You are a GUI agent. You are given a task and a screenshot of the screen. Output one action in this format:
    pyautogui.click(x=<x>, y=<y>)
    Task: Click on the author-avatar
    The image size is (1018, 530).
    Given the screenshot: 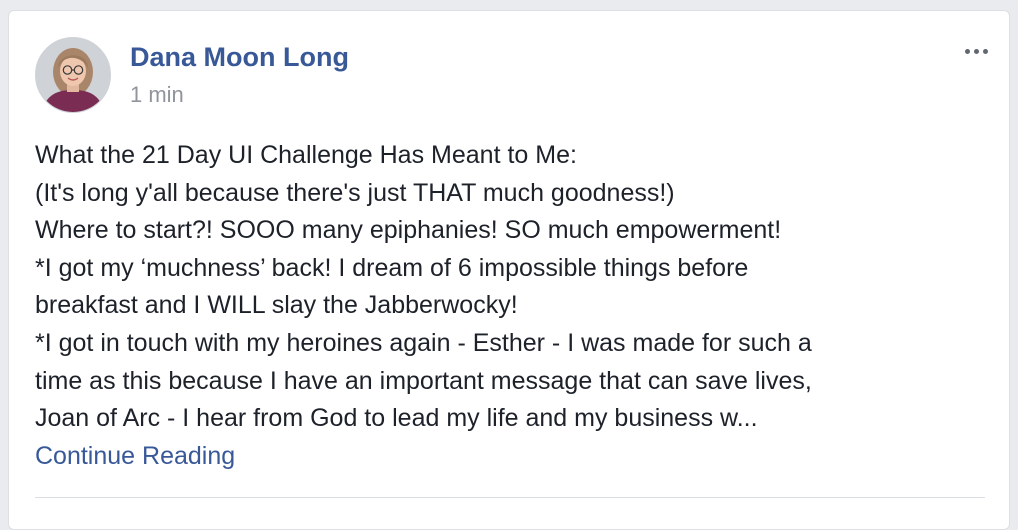 What is the action you would take?
    pyautogui.click(x=73, y=75)
    